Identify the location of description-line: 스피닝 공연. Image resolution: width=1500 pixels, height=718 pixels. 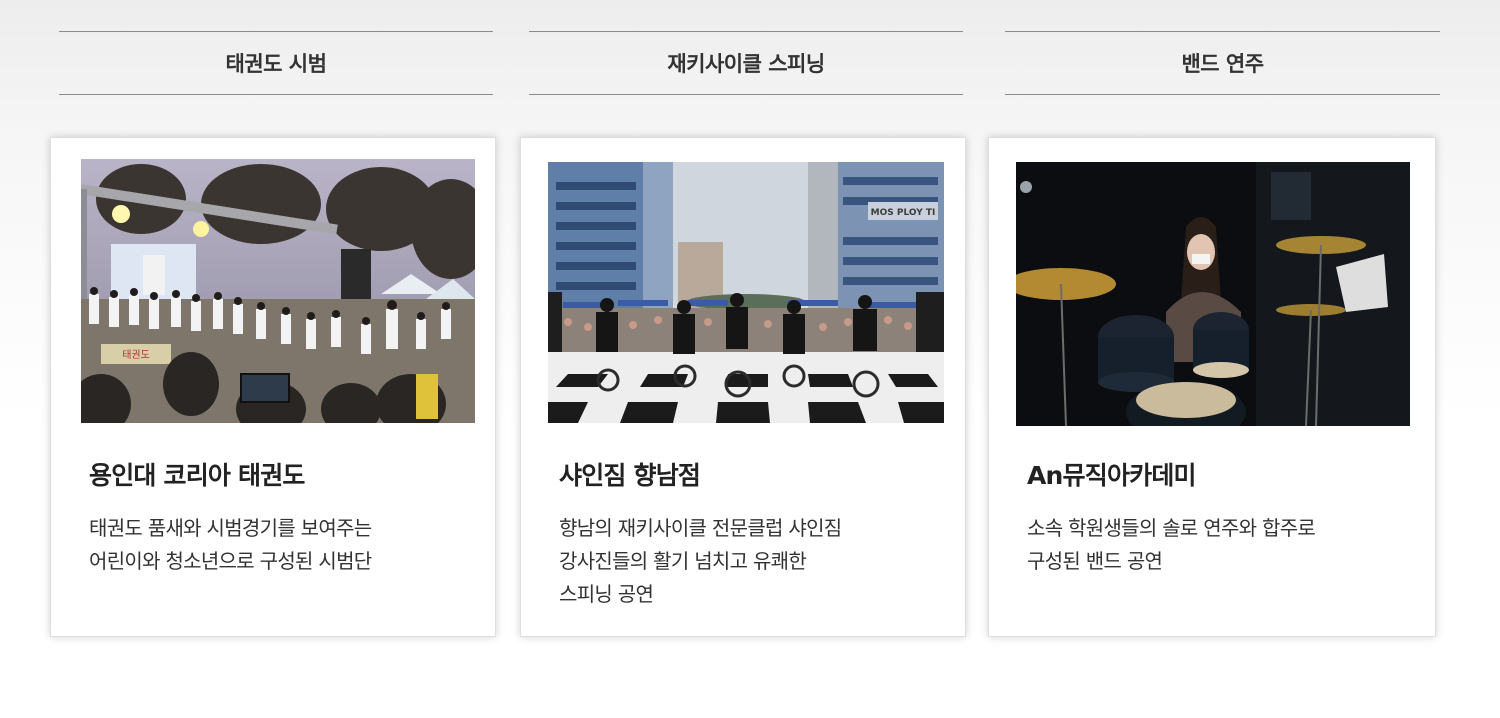
(606, 594).